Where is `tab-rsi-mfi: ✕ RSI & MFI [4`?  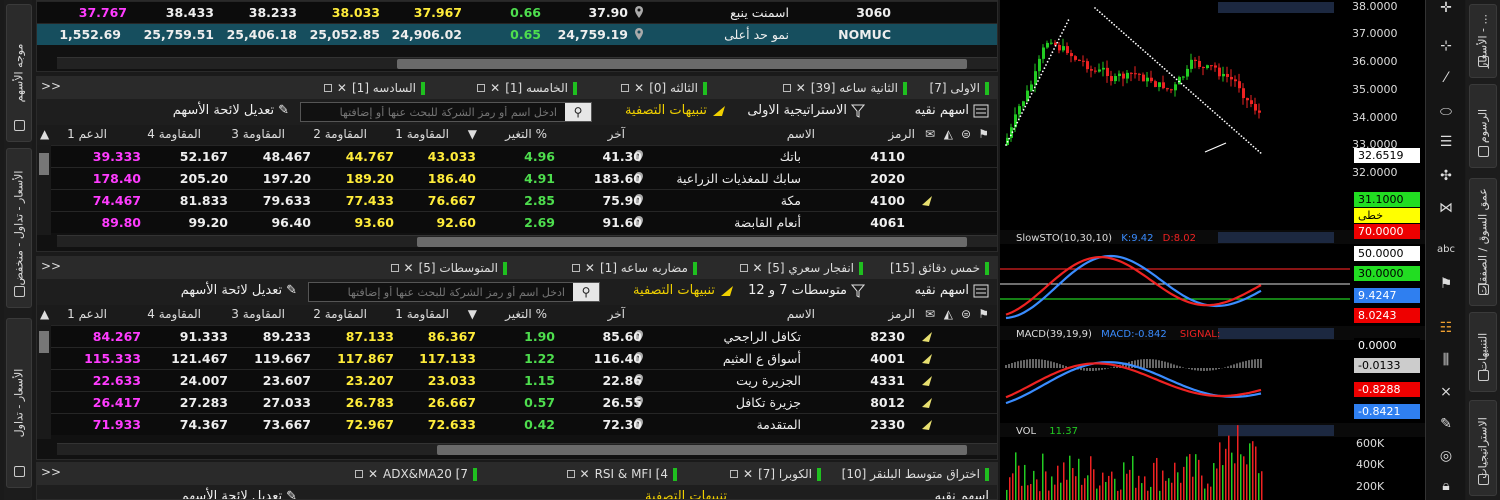 tab-rsi-mfi: ✕ RSI & MFI [4 is located at coordinates (621, 474).